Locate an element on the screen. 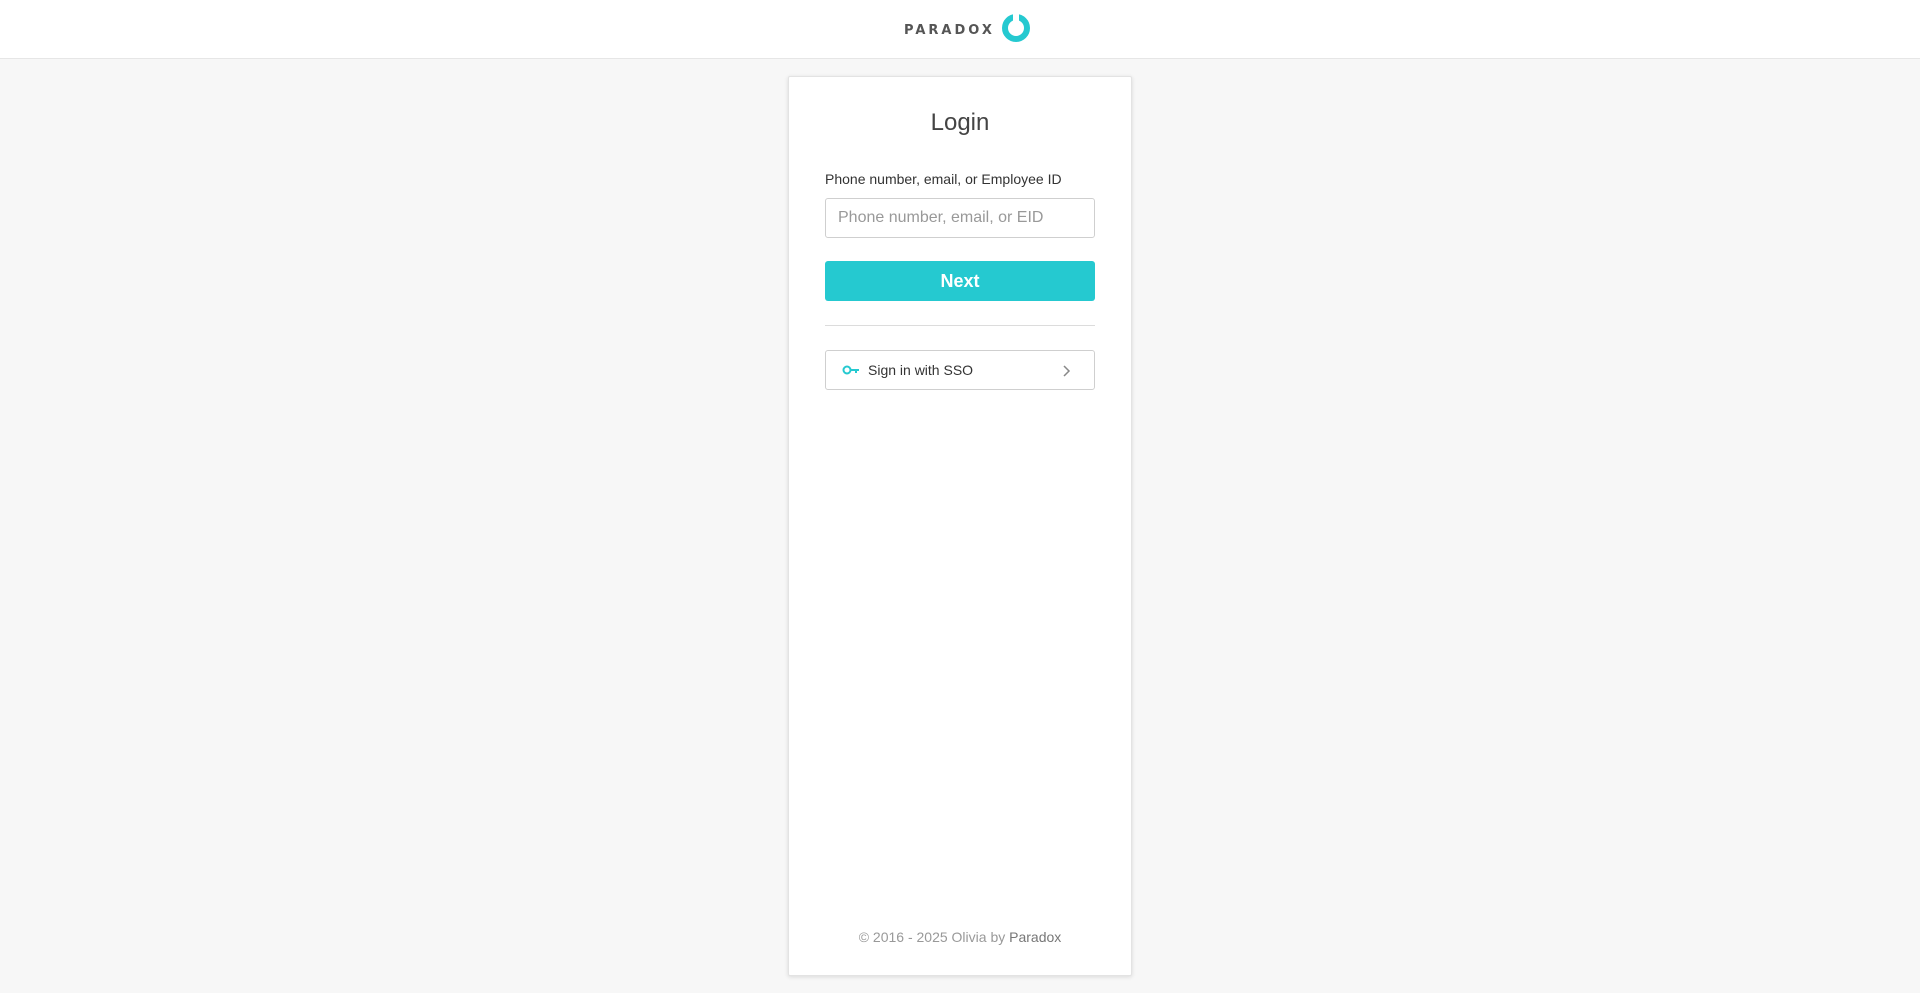 The height and width of the screenshot is (993, 1920). sso-button: Sign in with SSO is located at coordinates (960, 370).